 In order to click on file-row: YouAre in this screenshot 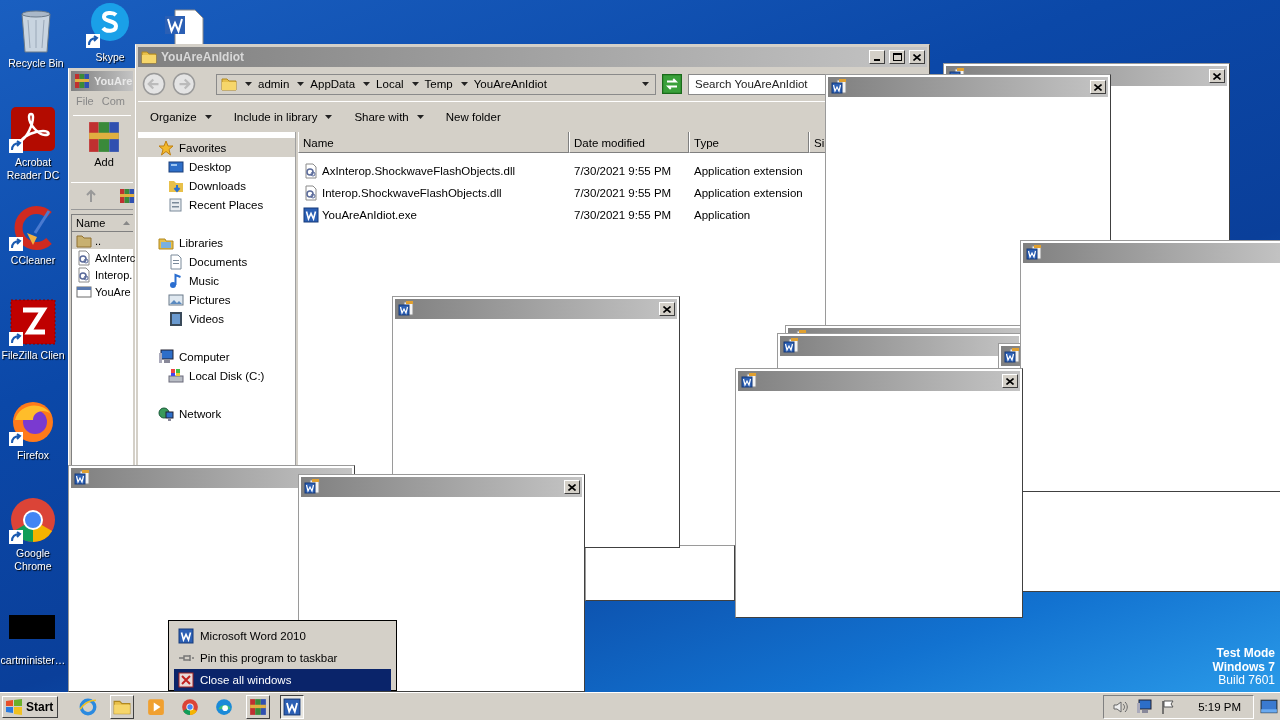, I will do `click(102, 291)`.